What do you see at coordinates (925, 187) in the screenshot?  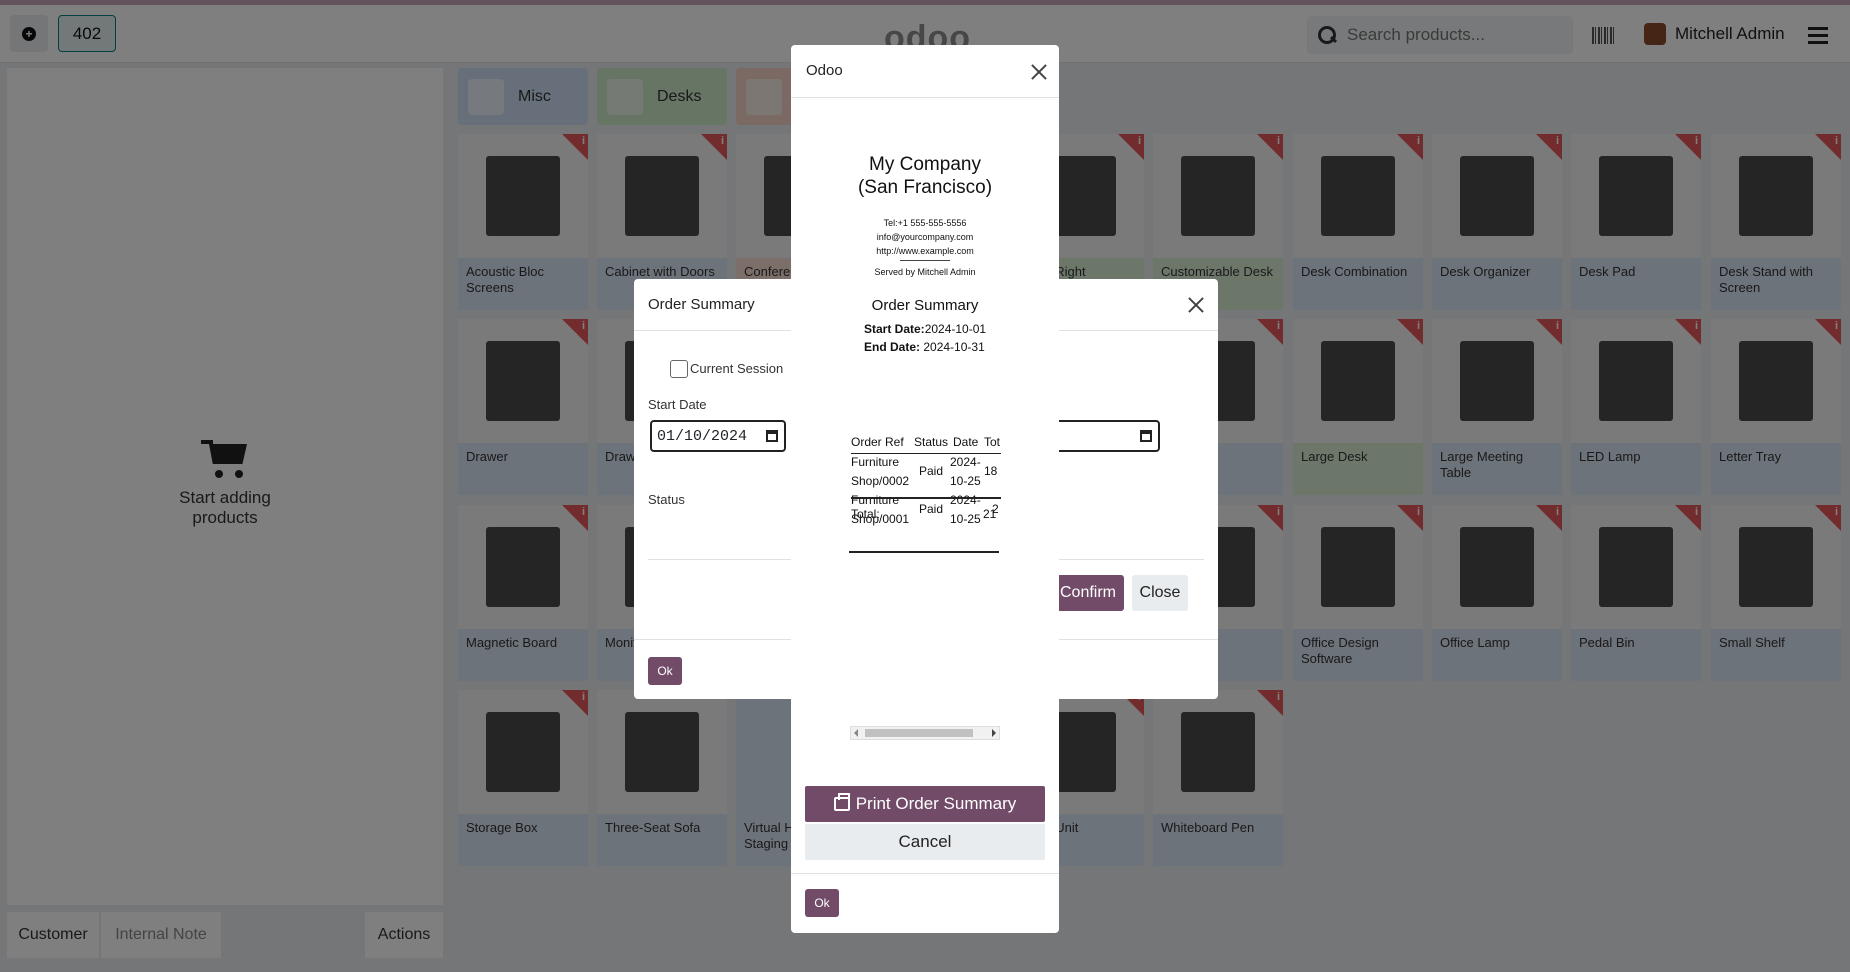 I see `company-line: (San Francisco)` at bounding box center [925, 187].